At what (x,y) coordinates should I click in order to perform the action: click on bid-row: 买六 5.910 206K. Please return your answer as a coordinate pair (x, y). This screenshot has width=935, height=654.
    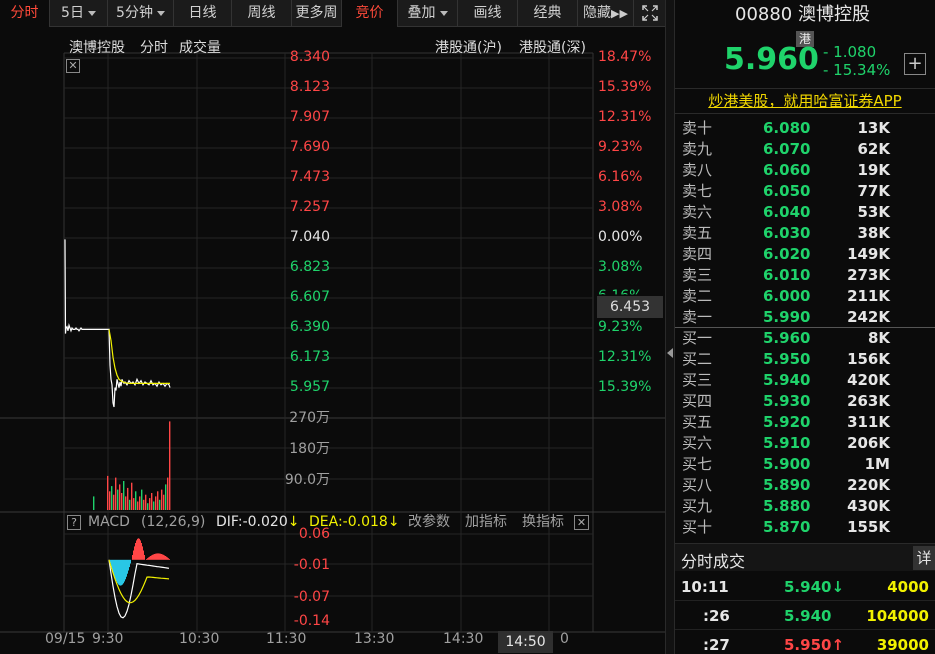
    Looking at the image, I should click on (805, 443).